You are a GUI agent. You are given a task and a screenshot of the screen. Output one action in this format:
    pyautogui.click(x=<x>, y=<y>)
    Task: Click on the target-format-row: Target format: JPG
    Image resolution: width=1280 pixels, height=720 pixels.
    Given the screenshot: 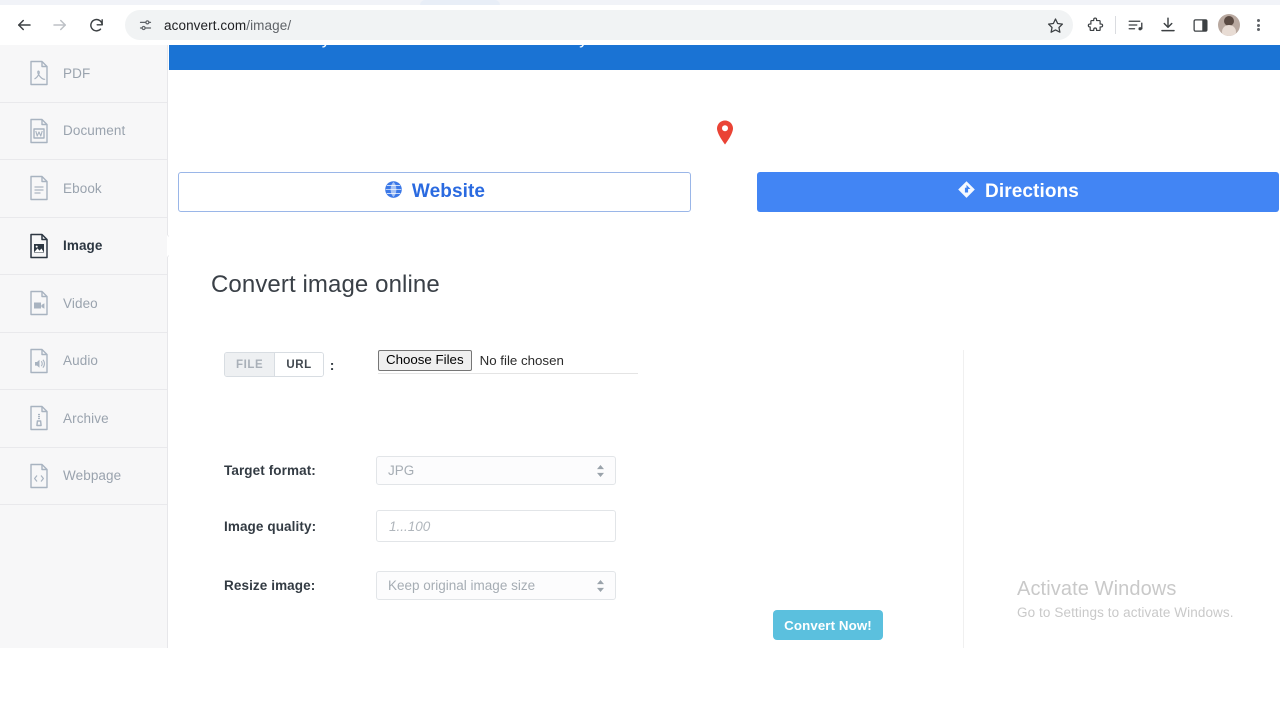 What is the action you would take?
    pyautogui.click(x=420, y=470)
    